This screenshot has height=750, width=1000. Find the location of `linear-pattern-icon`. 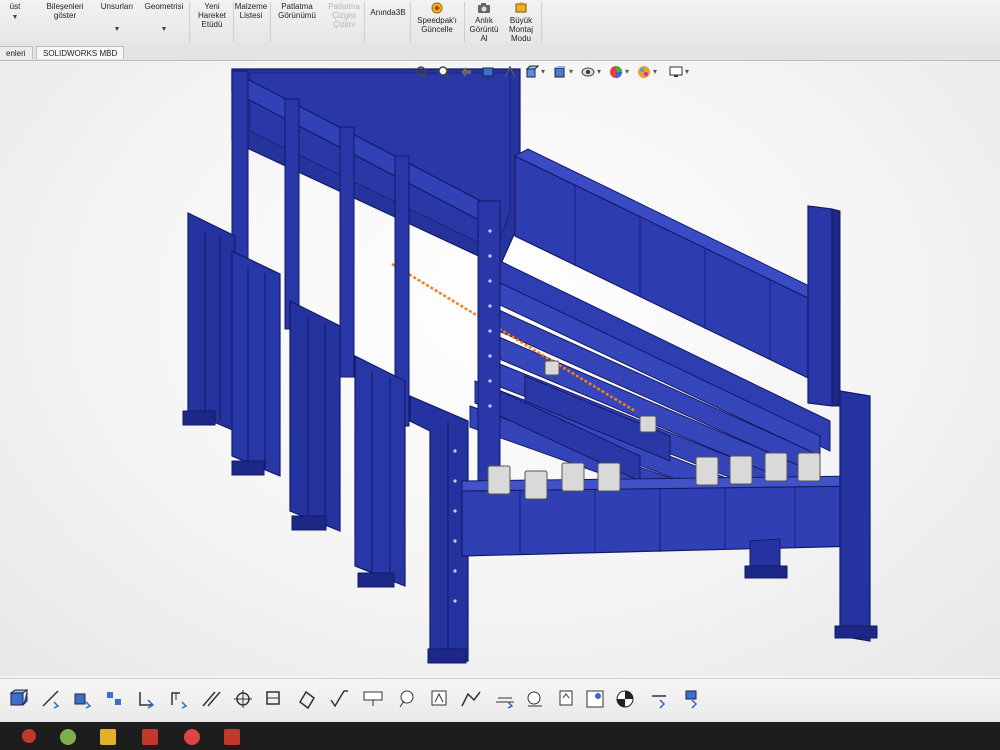

linear-pattern-icon is located at coordinates (115, 699).